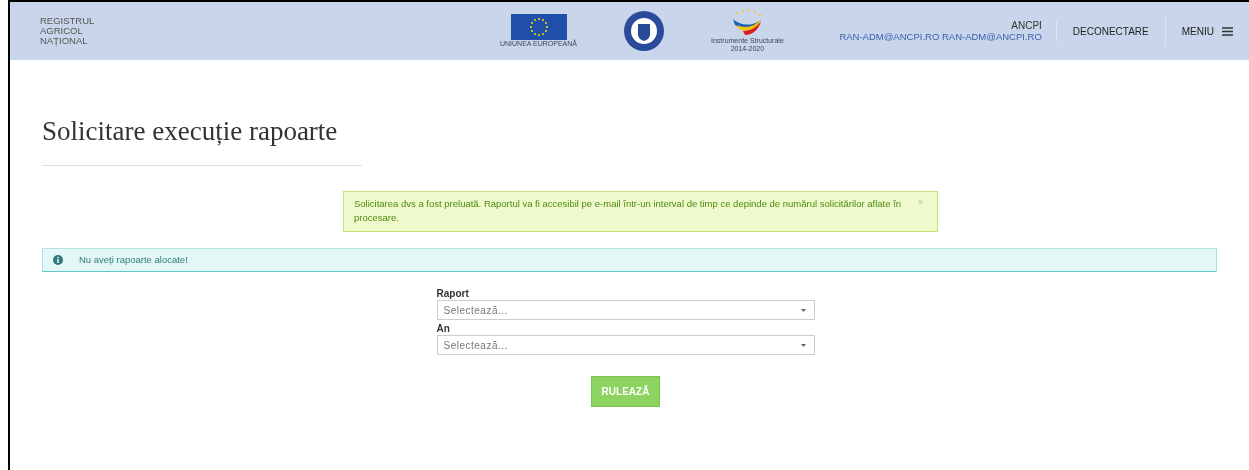 The image size is (1249, 470). I want to click on user-email: RAN-ADM@ANCPI.RO RAN-ADM@ANCPI.RO, so click(940, 36).